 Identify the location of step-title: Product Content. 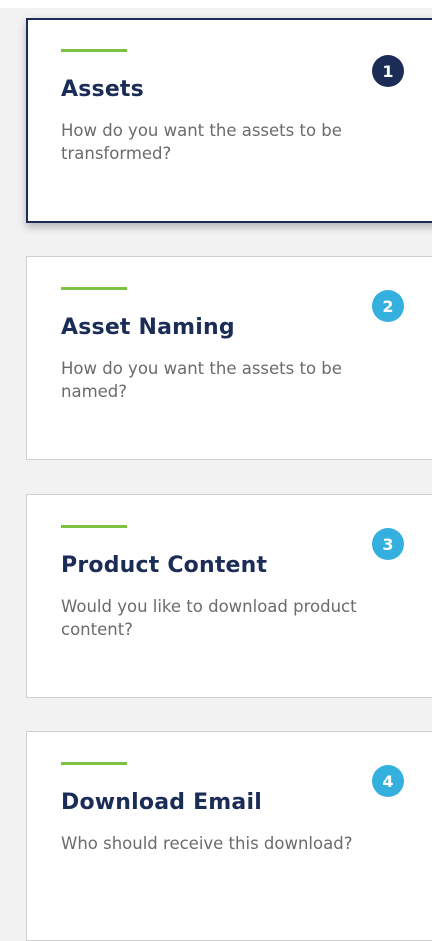
(164, 565).